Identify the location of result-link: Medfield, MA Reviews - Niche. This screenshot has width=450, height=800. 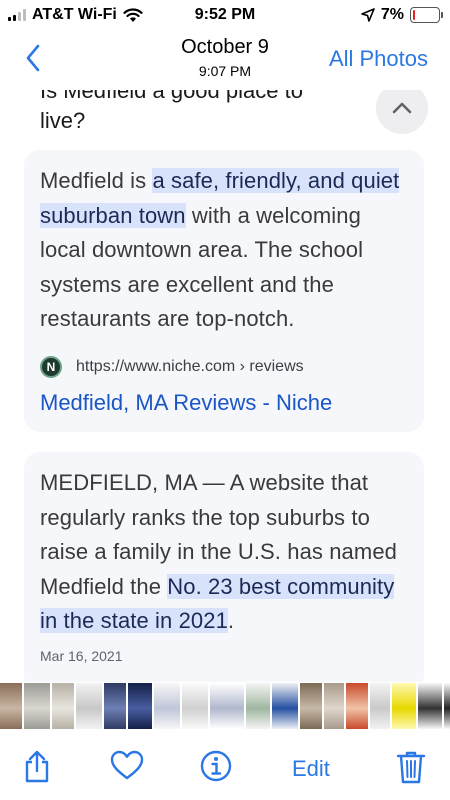
(186, 402).